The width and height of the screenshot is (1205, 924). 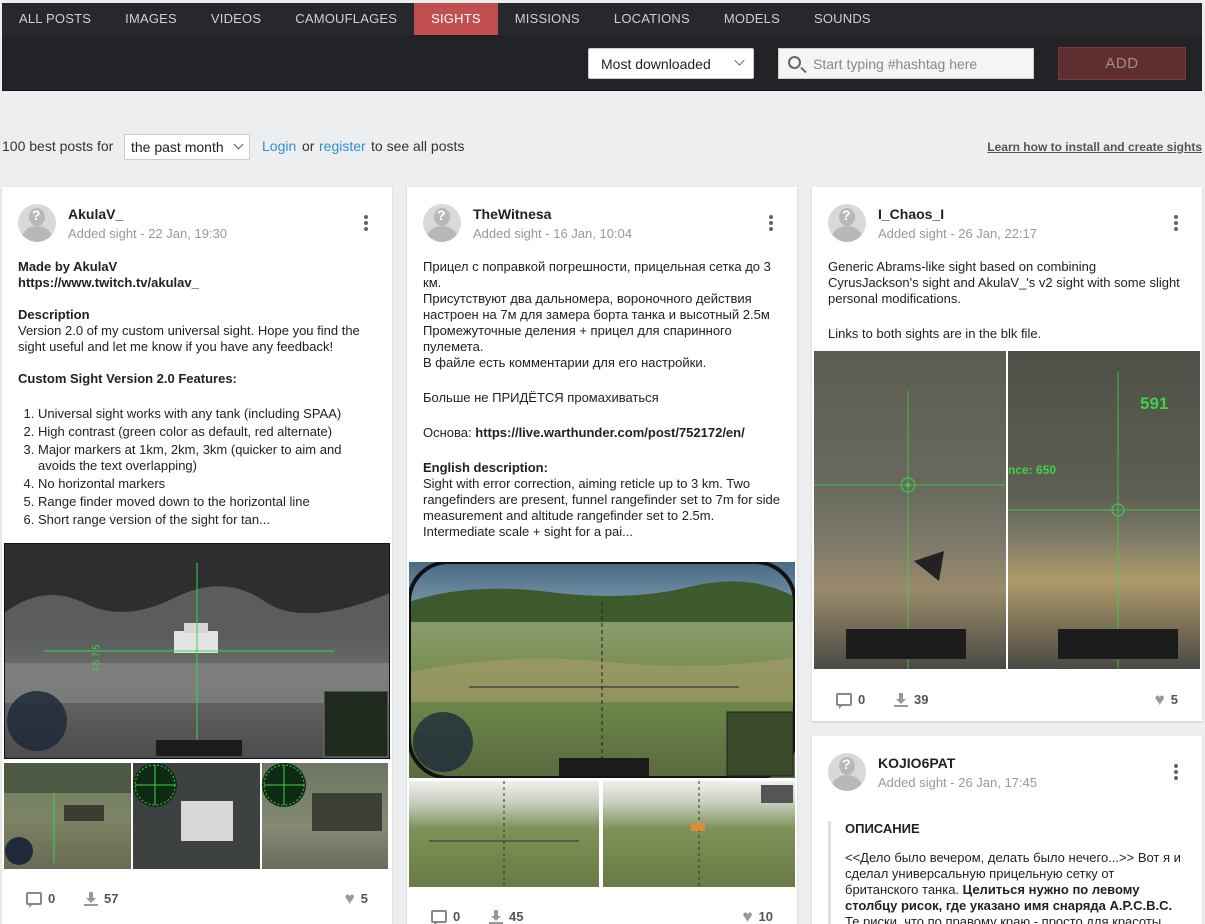 I want to click on features-heading: Custom Sight Version 2.0 Features:, so click(x=127, y=378).